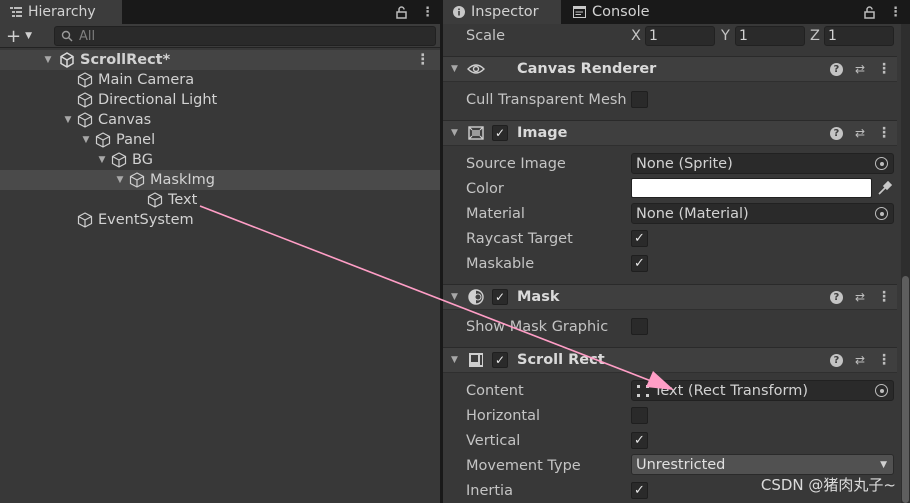 The image size is (910, 503). What do you see at coordinates (516, 164) in the screenshot?
I see `source-image-label: Source Image` at bounding box center [516, 164].